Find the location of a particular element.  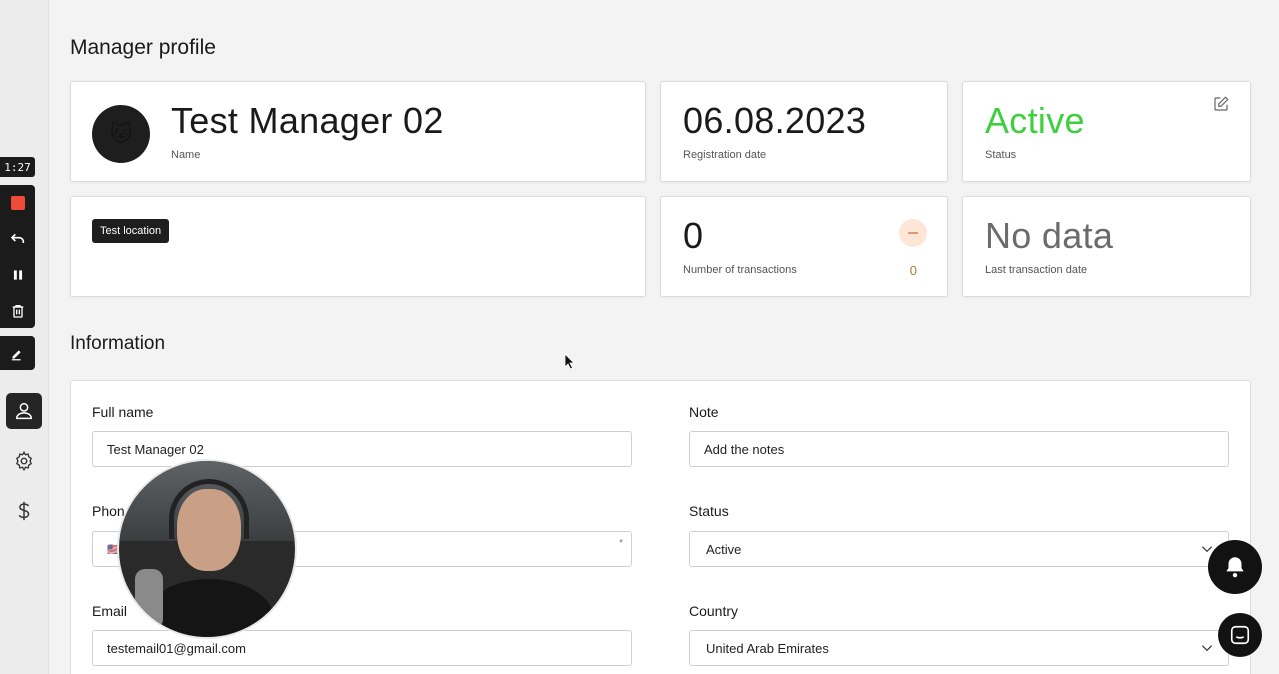

location-card: Test location is located at coordinates (358, 246).